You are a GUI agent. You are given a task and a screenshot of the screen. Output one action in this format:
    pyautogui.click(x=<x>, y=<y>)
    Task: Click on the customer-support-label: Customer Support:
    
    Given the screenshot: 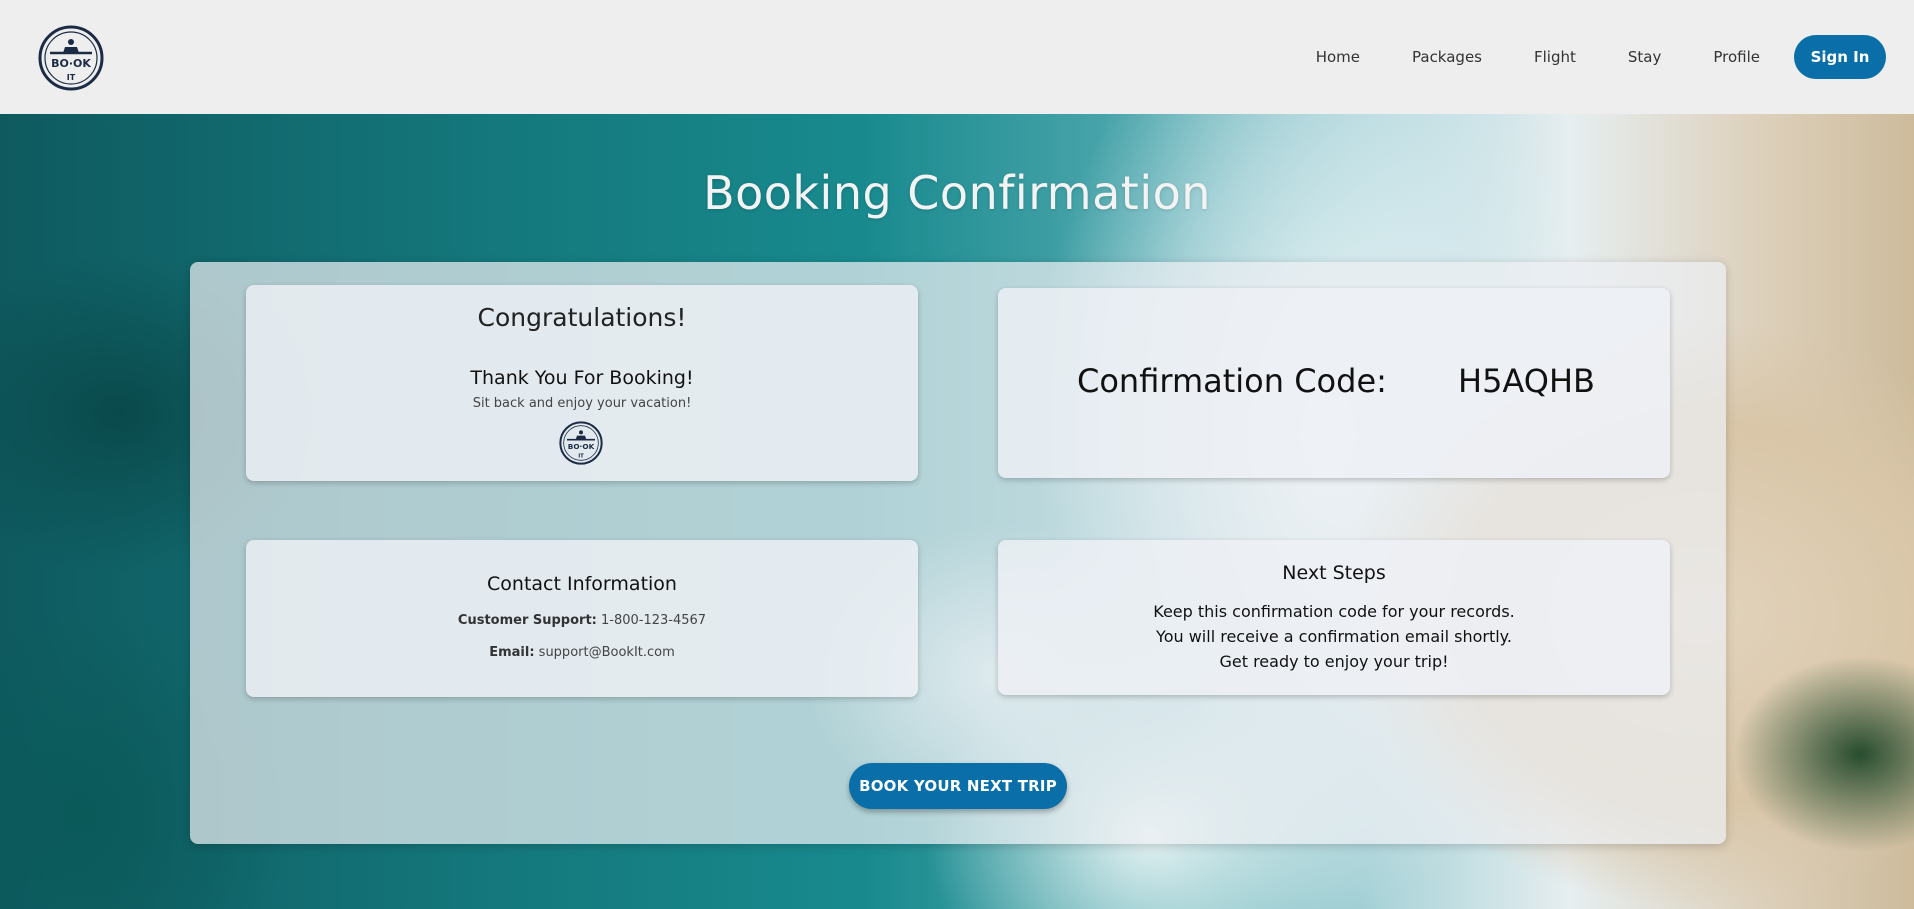 What is the action you would take?
    pyautogui.click(x=527, y=620)
    